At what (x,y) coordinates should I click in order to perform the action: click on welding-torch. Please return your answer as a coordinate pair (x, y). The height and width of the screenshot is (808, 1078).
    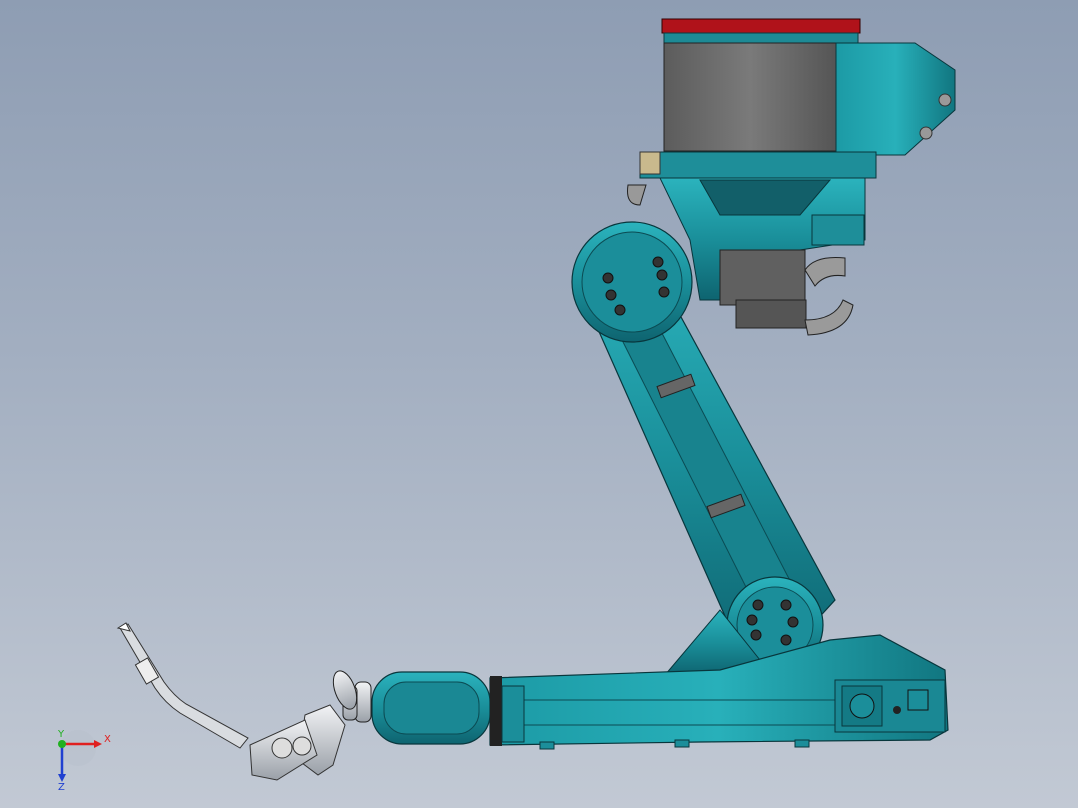
    Looking at the image, I should click on (231, 701).